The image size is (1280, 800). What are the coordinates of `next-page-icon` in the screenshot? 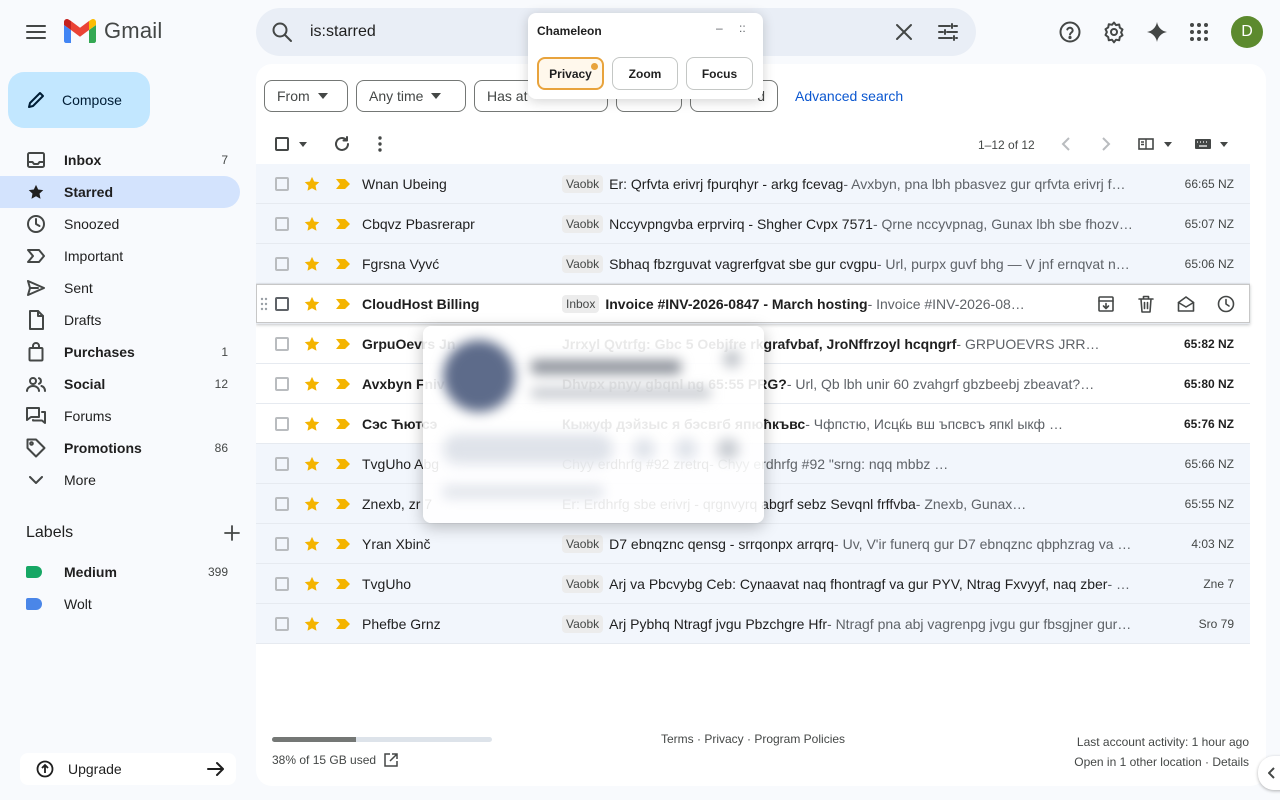 It's located at (1106, 144).